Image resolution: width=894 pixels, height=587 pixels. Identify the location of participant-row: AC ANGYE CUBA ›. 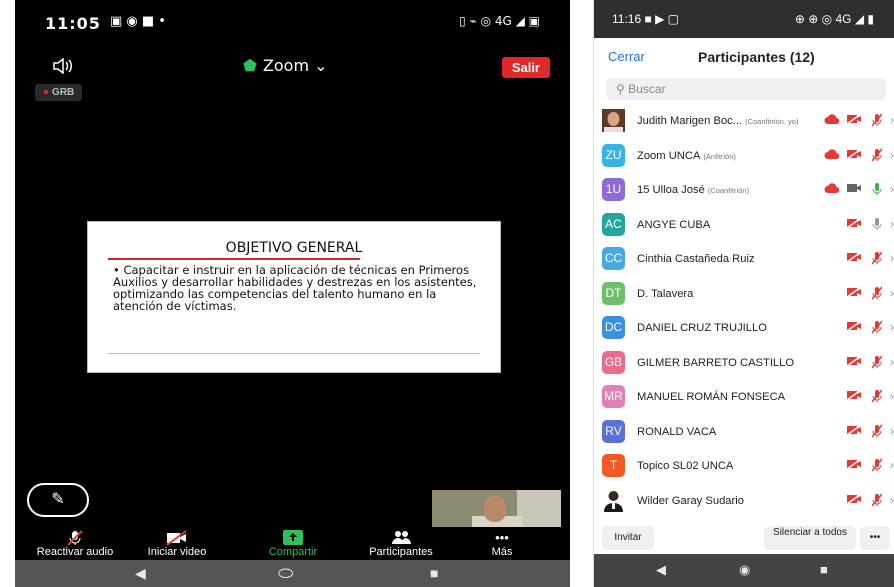
(744, 225).